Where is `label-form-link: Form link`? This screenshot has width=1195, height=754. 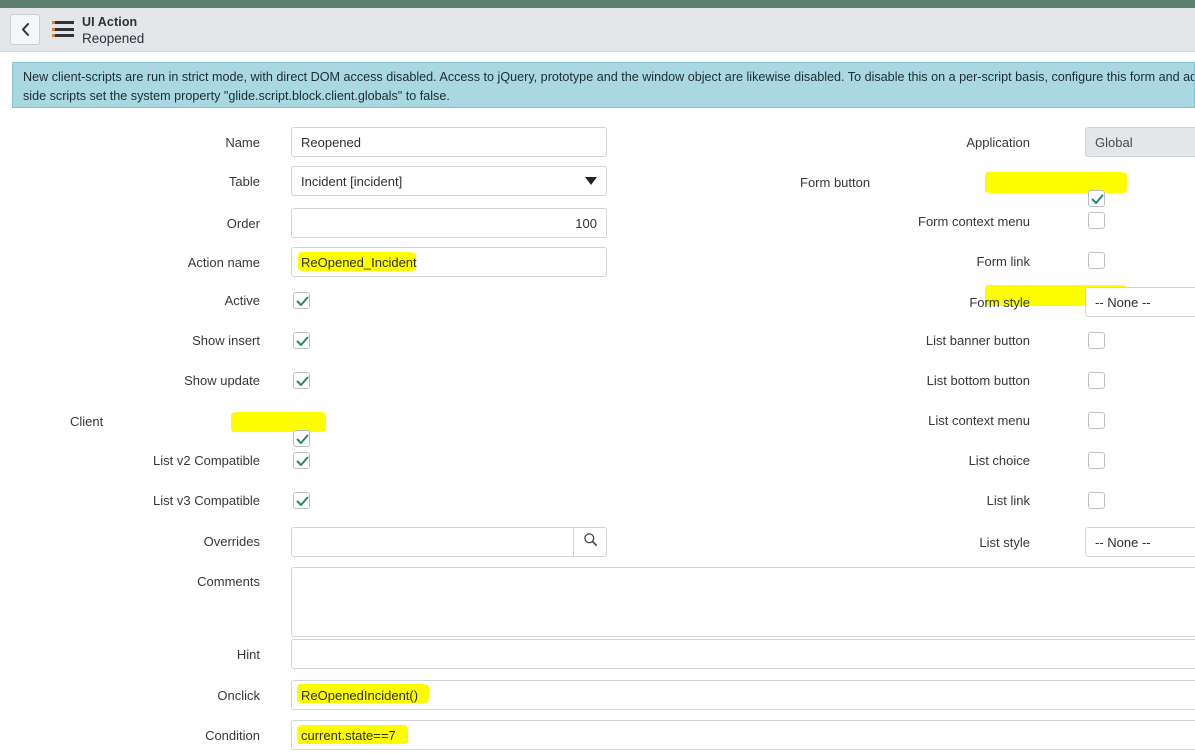
label-form-link: Form link is located at coordinates (1003, 261).